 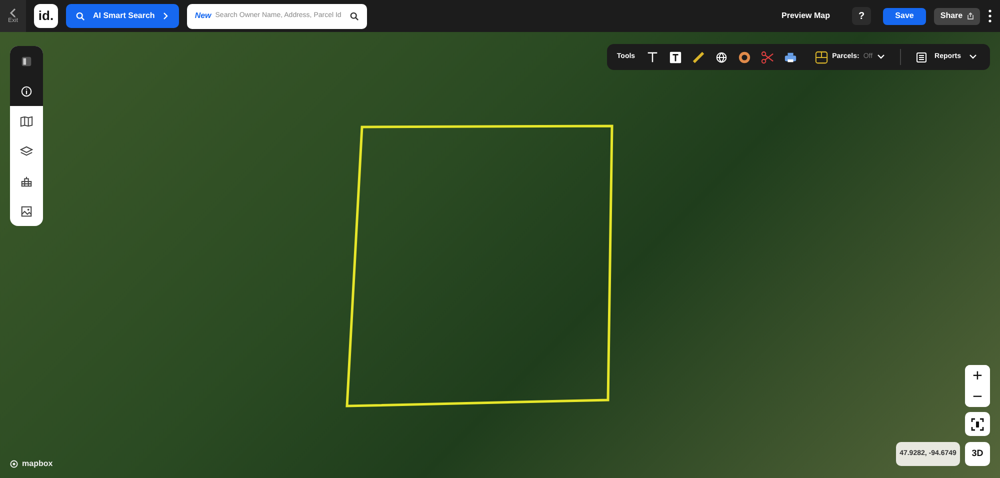 I want to click on ai-smart-search-button: AI Smart Search, so click(x=122, y=16).